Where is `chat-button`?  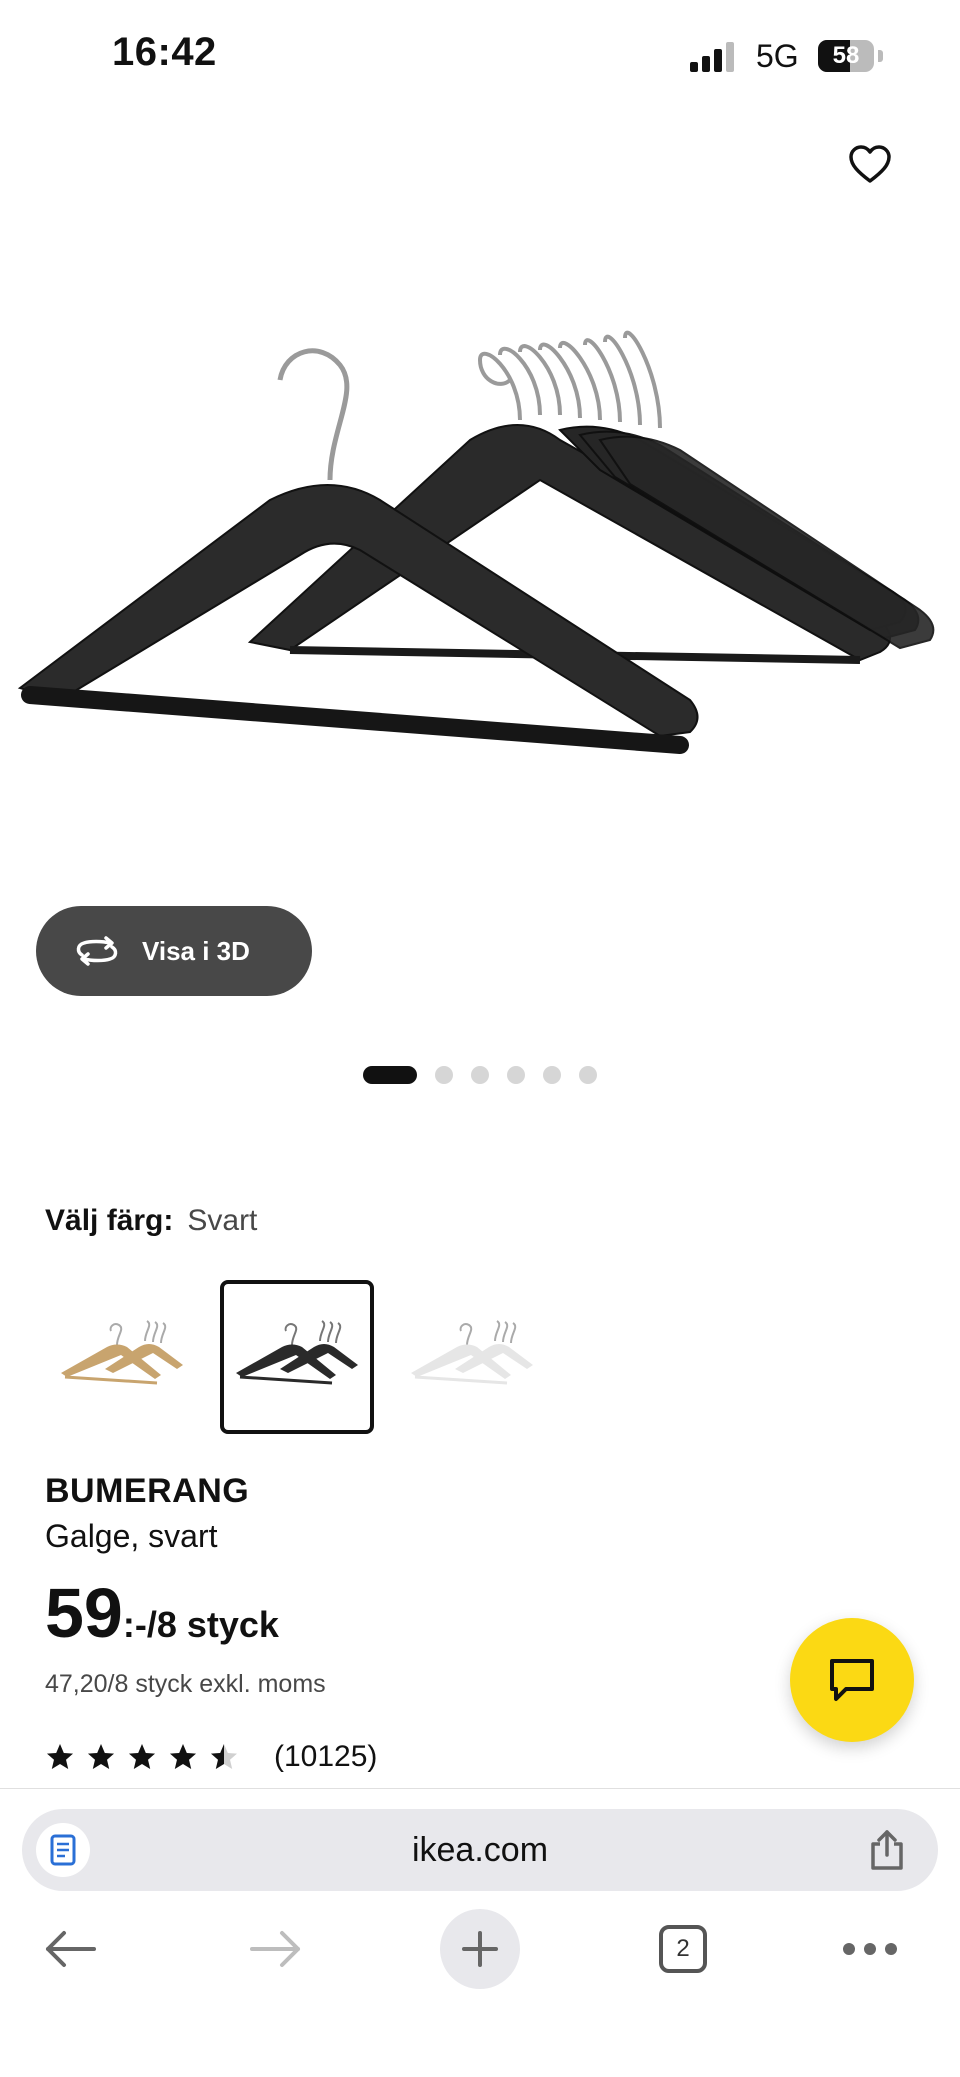
chat-button is located at coordinates (852, 1680).